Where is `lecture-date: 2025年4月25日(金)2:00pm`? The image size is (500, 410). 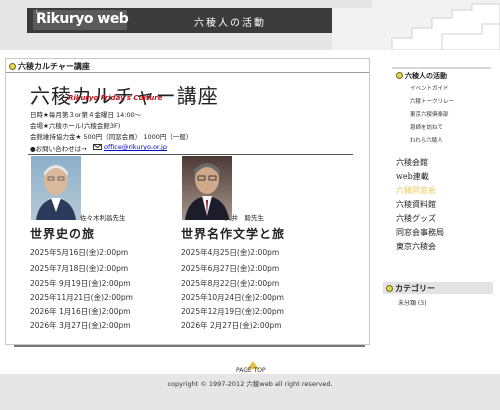 lecture-date: 2025年4月25日(金)2:00pm is located at coordinates (230, 252).